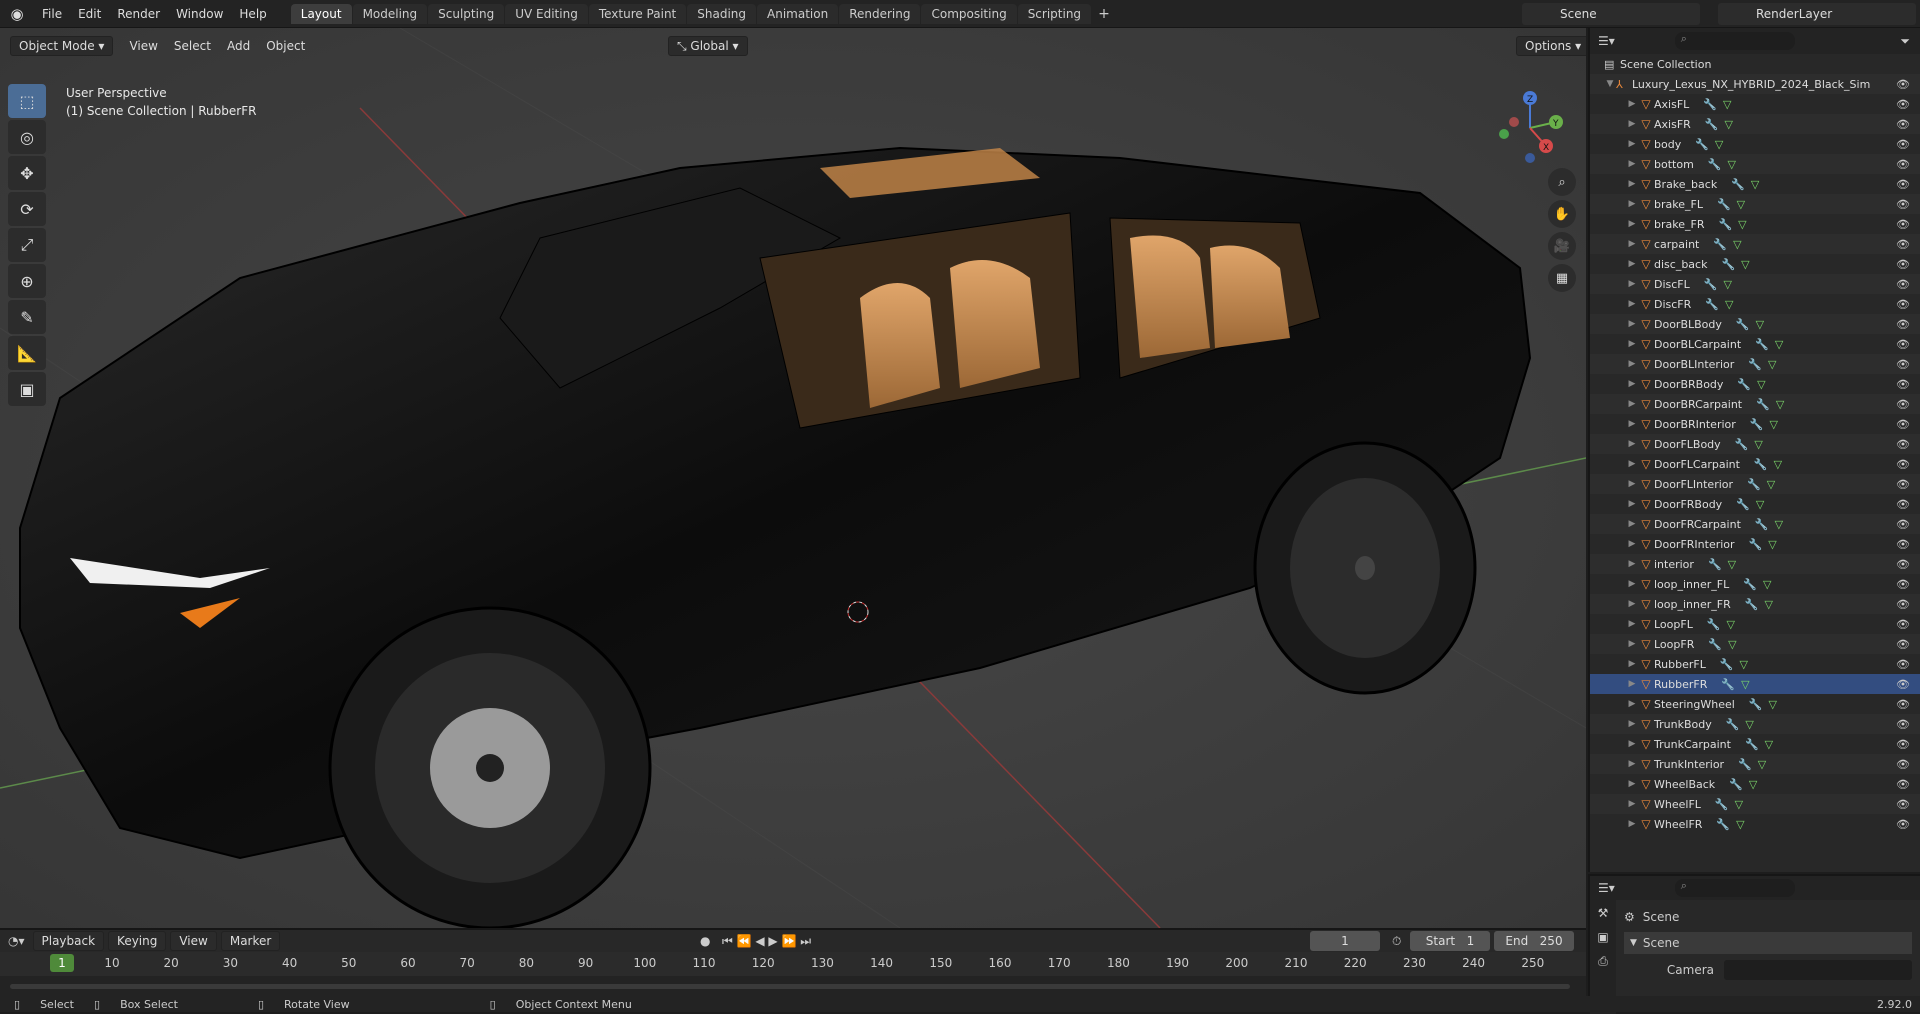 The image size is (1920, 1014). Describe the element at coordinates (321, 13) in the screenshot. I see `tab-layout: Layout` at that location.